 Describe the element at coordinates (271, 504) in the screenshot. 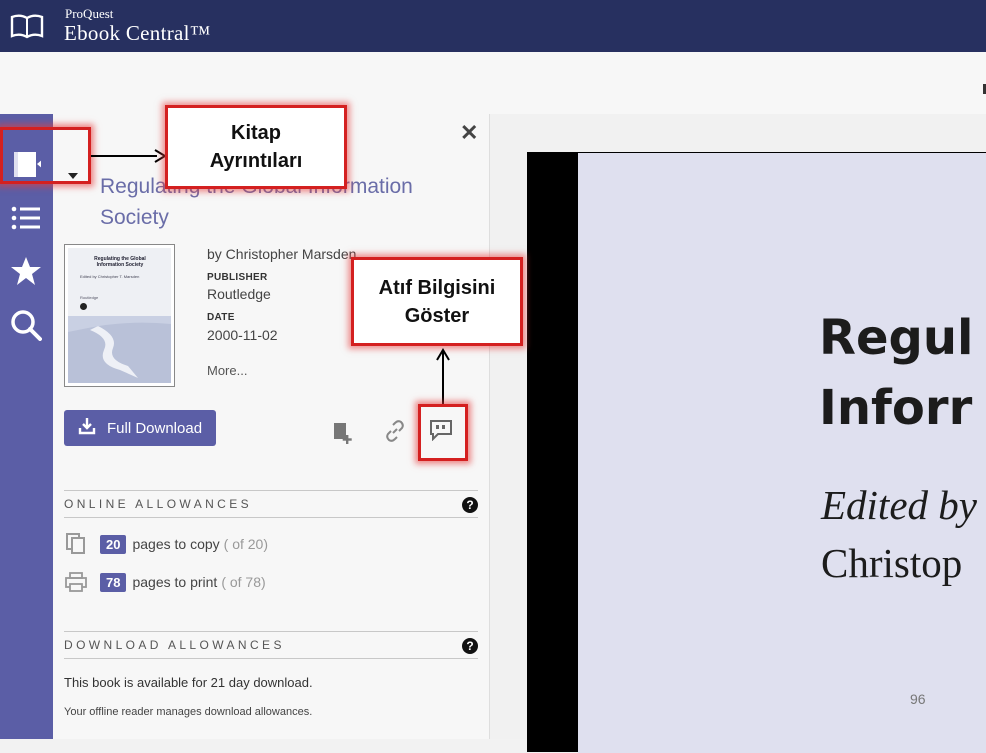

I see `online-allowances-heading: ONLINE ALLOWANCES ?` at that location.